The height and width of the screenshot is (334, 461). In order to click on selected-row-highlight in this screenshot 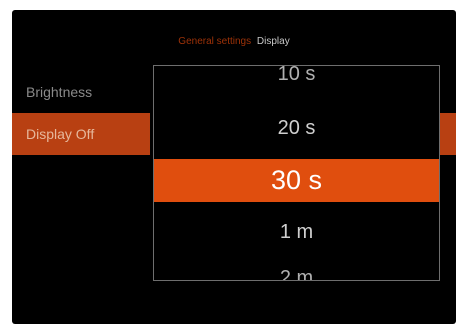, I will do `click(447, 134)`.